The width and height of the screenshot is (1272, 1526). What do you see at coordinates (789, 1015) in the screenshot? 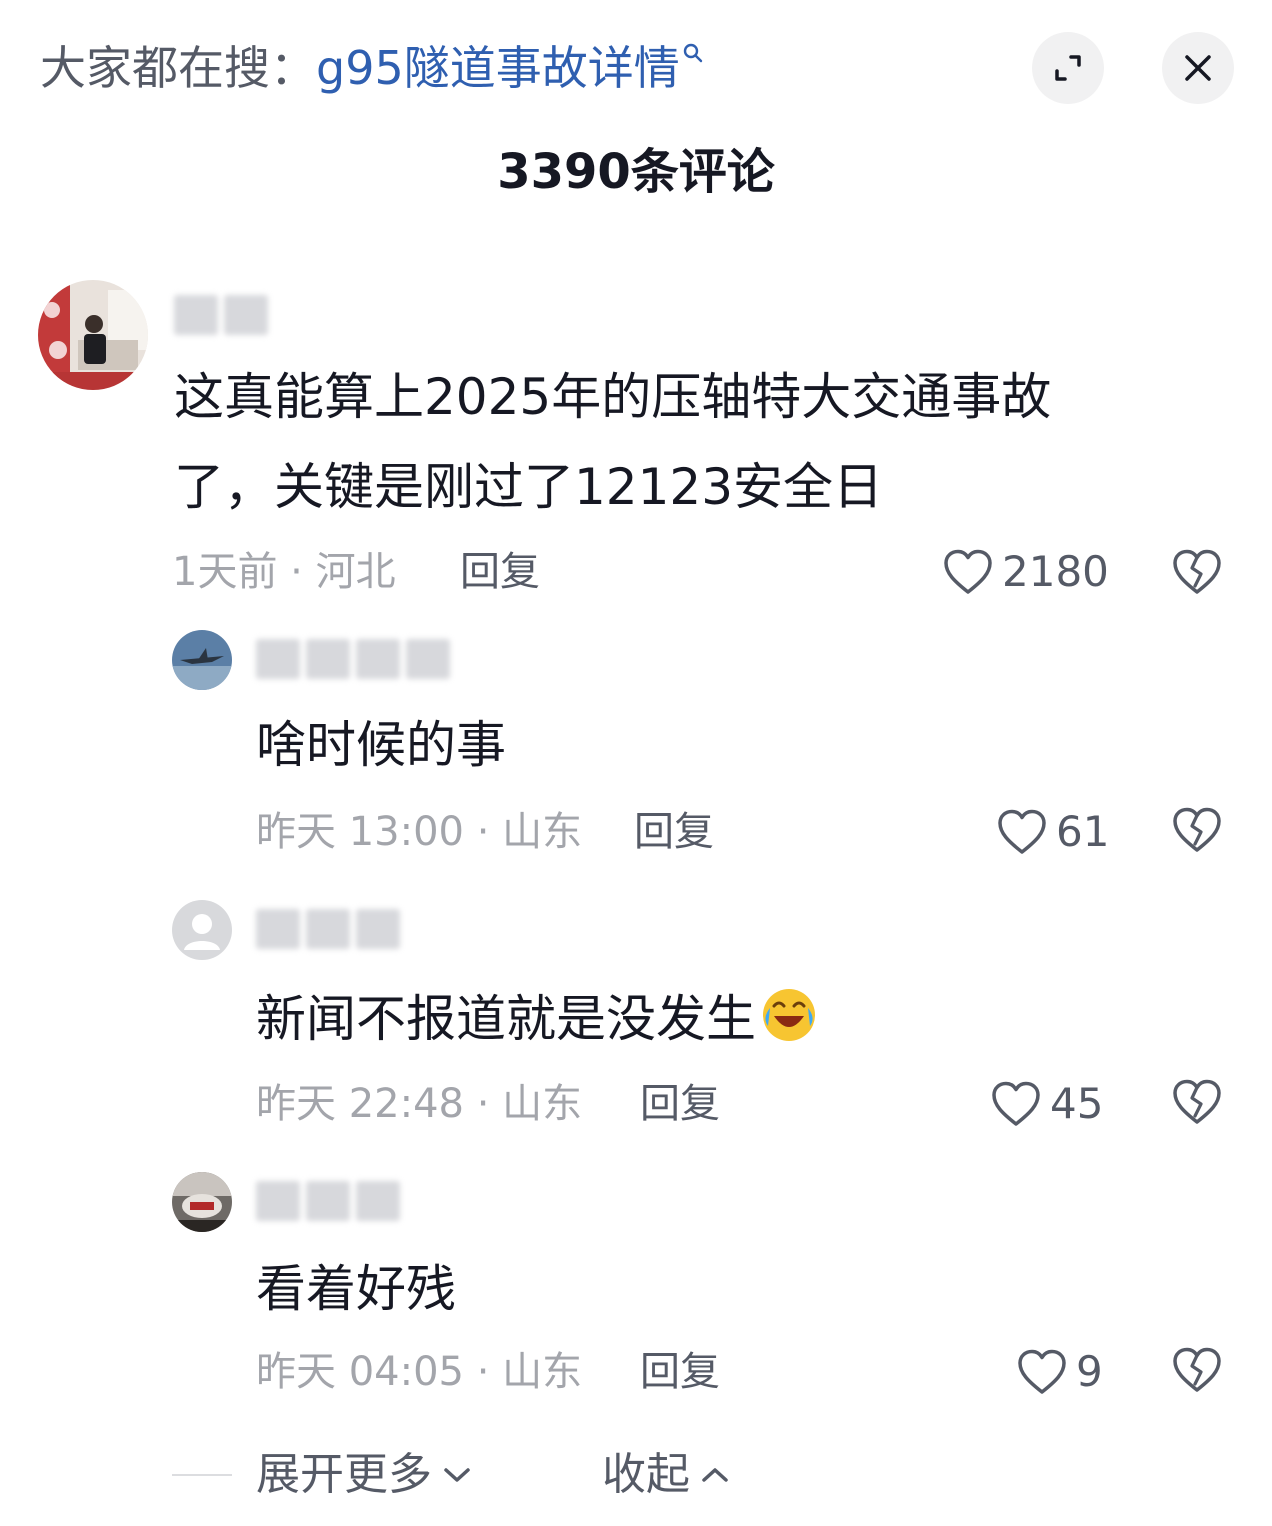
I see `laughing-crying-emoji-icon` at bounding box center [789, 1015].